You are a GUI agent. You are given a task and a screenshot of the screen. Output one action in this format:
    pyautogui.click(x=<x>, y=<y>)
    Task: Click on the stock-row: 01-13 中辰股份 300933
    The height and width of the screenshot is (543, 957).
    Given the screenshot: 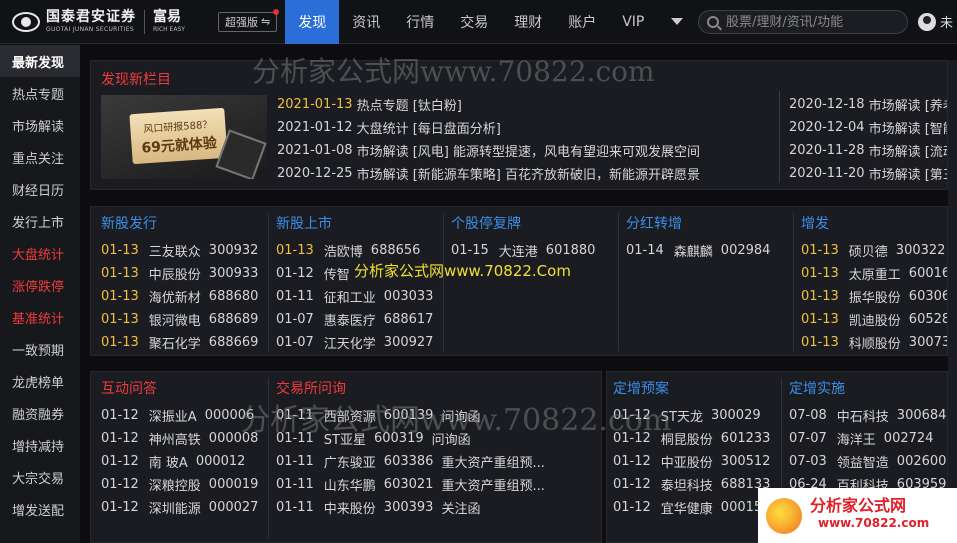 What is the action you would take?
    pyautogui.click(x=179, y=273)
    